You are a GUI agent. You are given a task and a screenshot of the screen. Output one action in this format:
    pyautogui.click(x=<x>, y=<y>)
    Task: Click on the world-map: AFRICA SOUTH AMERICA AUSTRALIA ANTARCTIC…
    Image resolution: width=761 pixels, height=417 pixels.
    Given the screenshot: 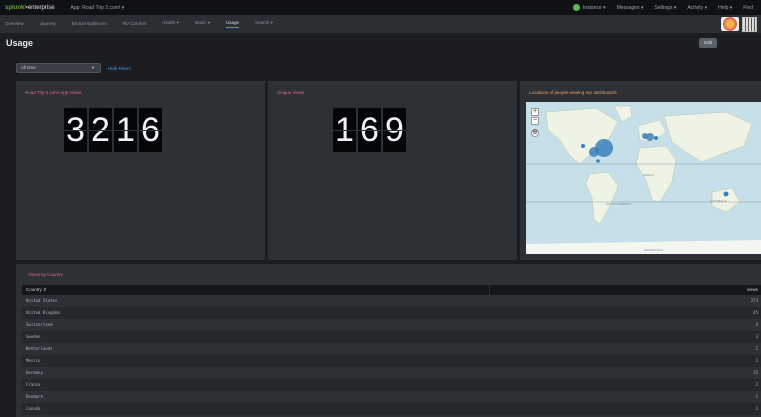 What is the action you would take?
    pyautogui.click(x=643, y=178)
    